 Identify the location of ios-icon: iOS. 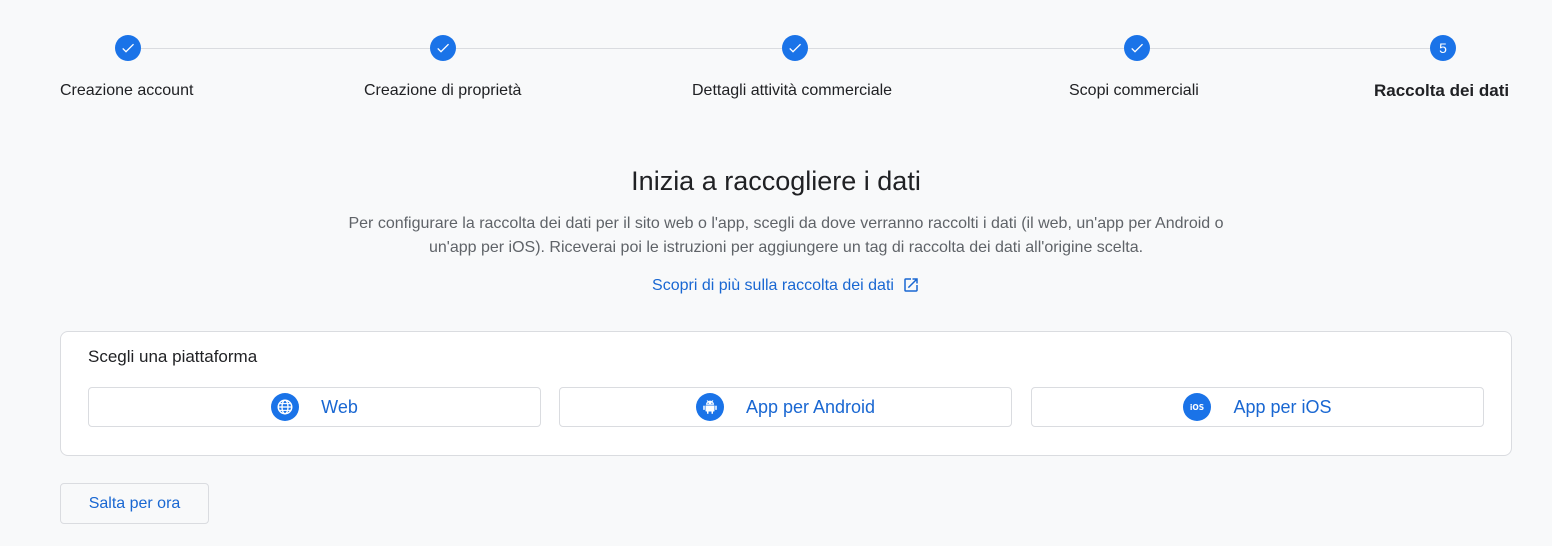
(1197, 407).